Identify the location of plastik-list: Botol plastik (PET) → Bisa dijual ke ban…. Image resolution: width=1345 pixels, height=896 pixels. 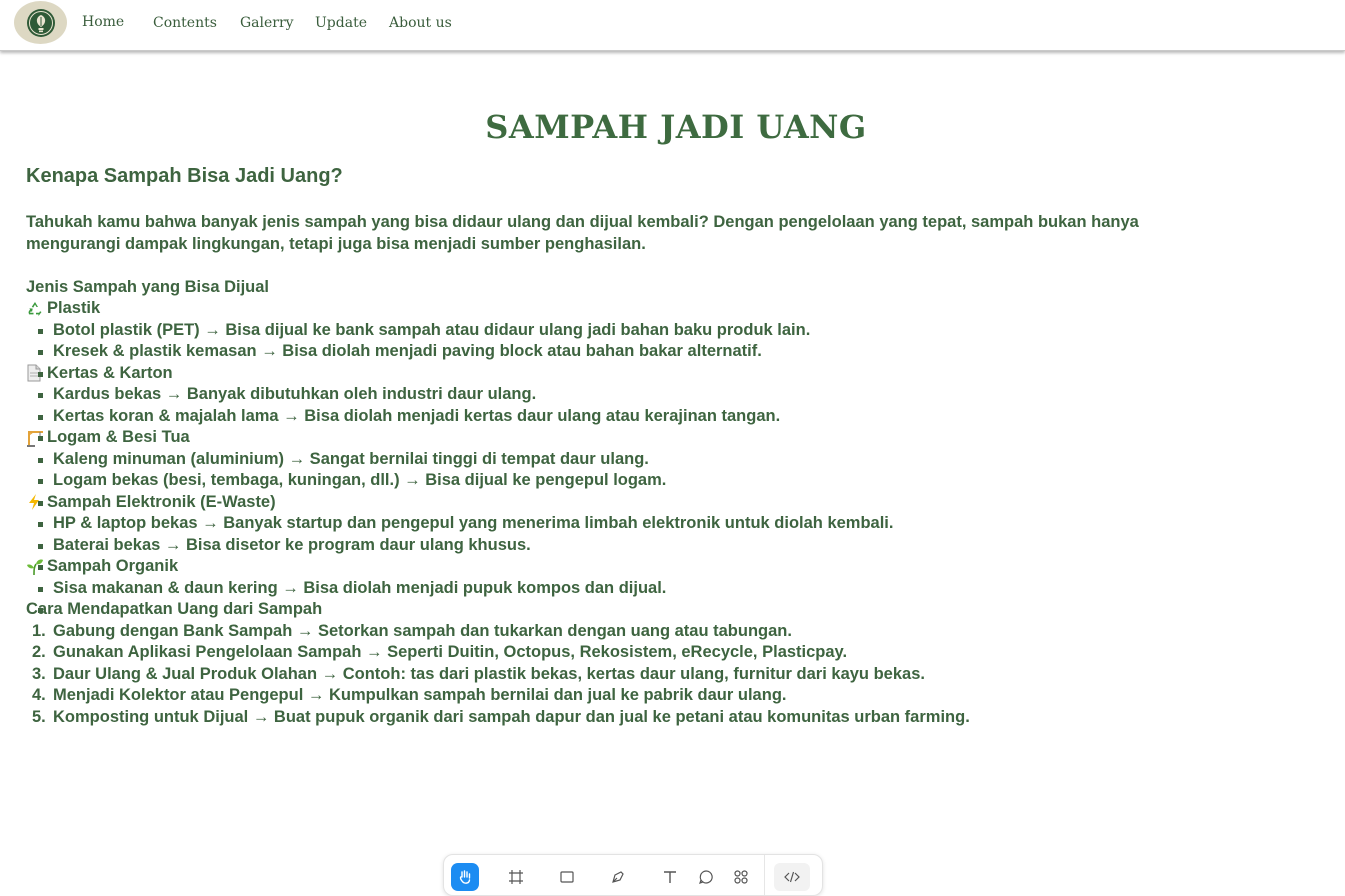
(676, 348).